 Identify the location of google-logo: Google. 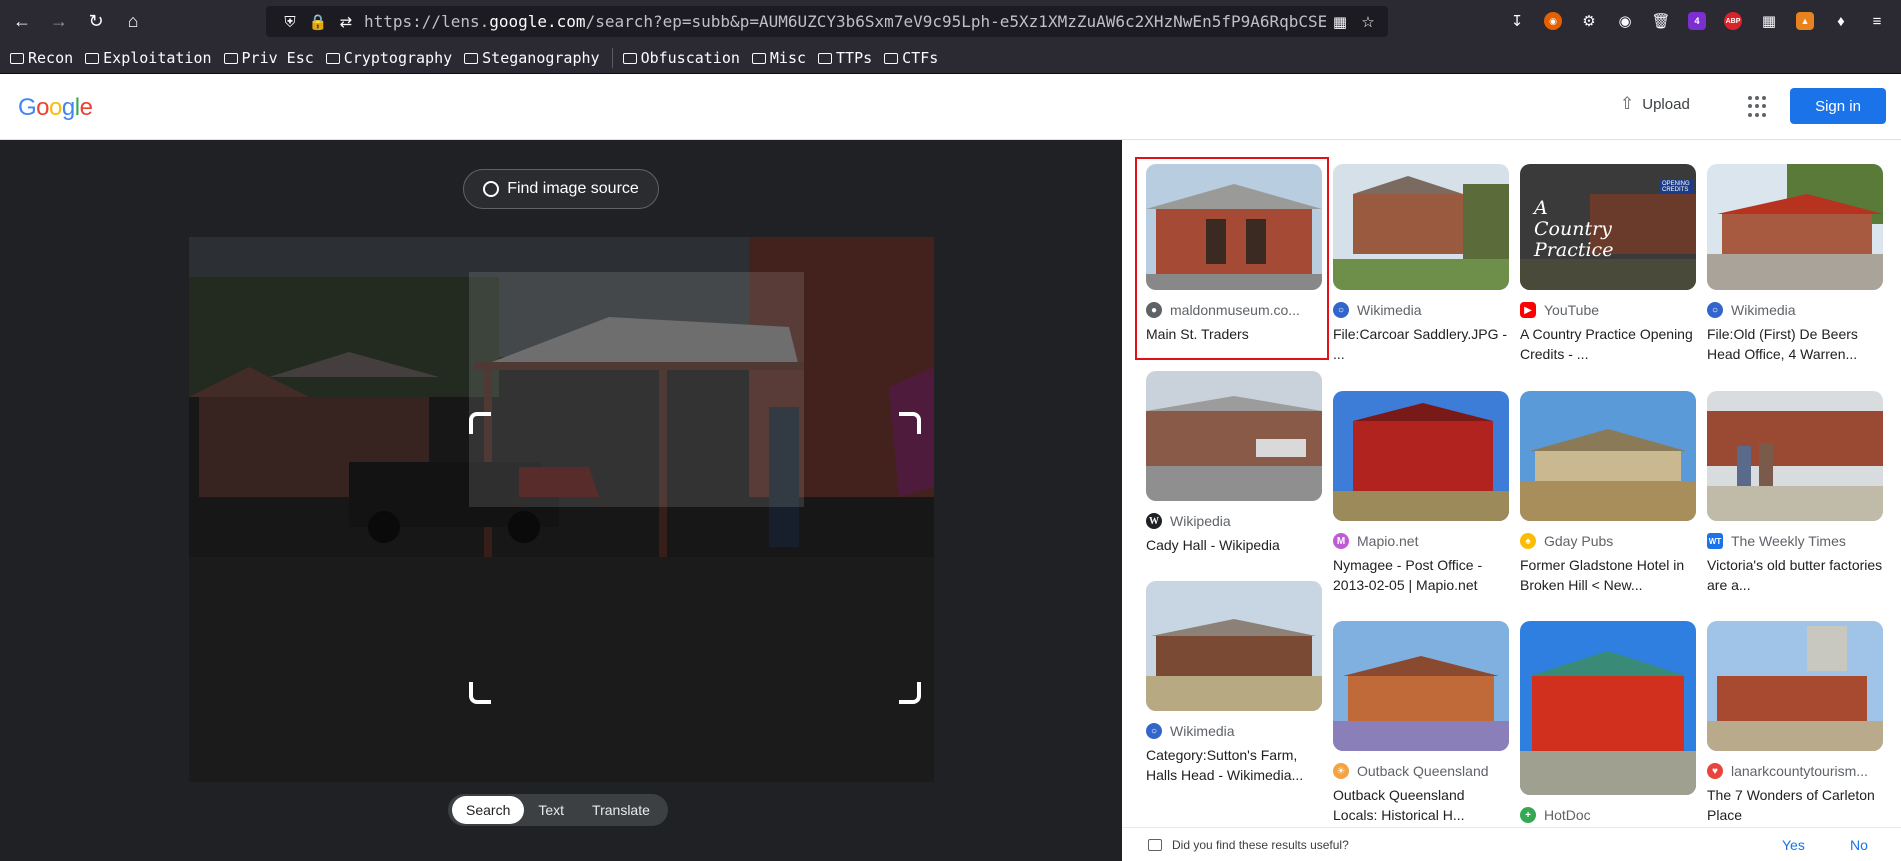
(55, 108).